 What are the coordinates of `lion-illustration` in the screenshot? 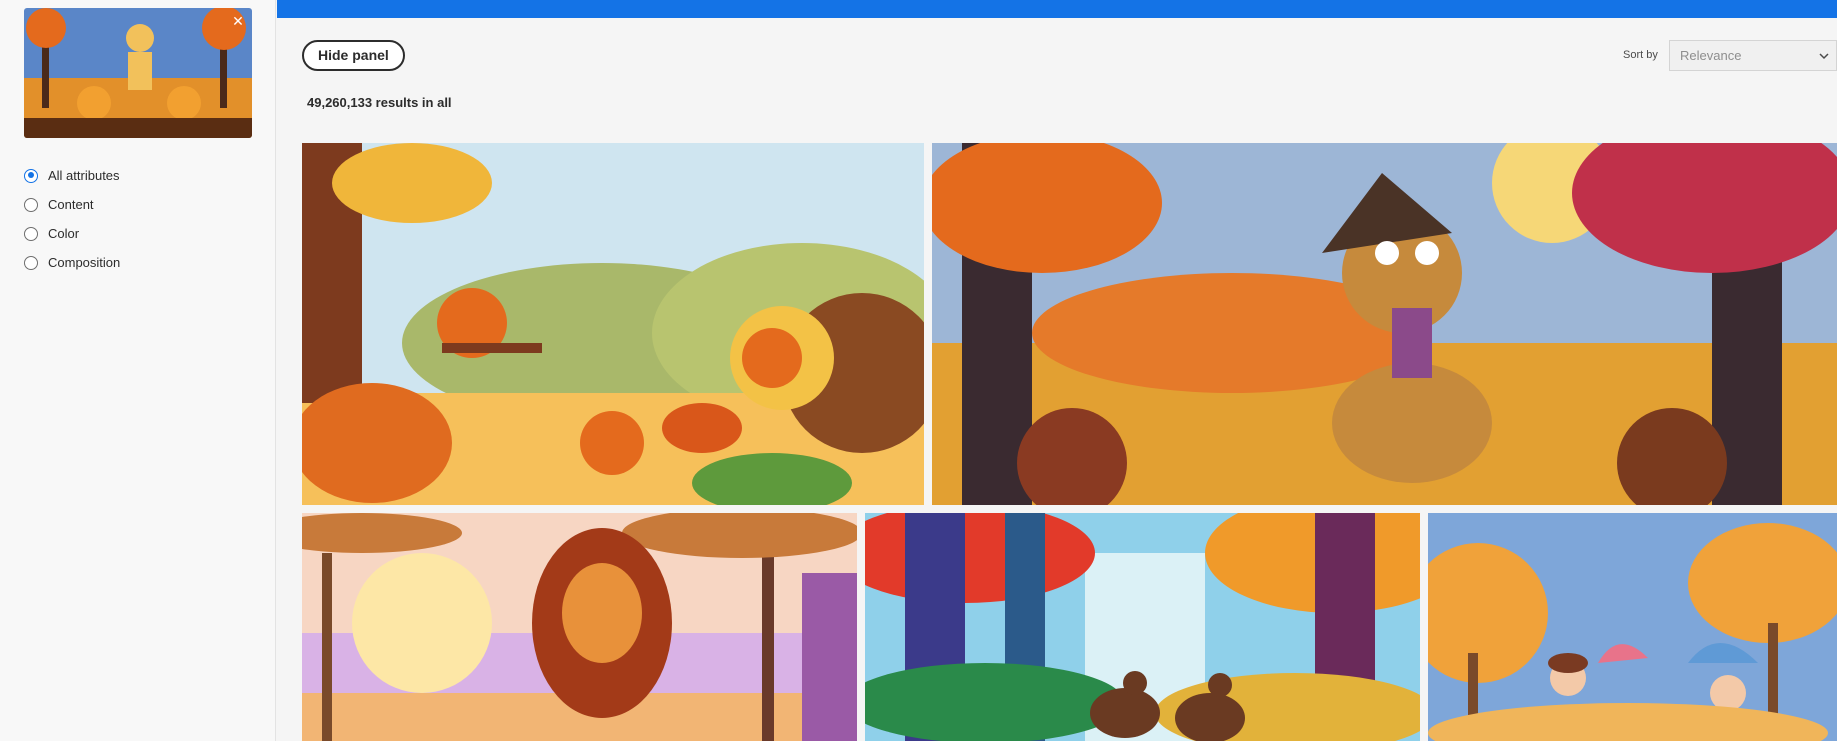 It's located at (579, 627).